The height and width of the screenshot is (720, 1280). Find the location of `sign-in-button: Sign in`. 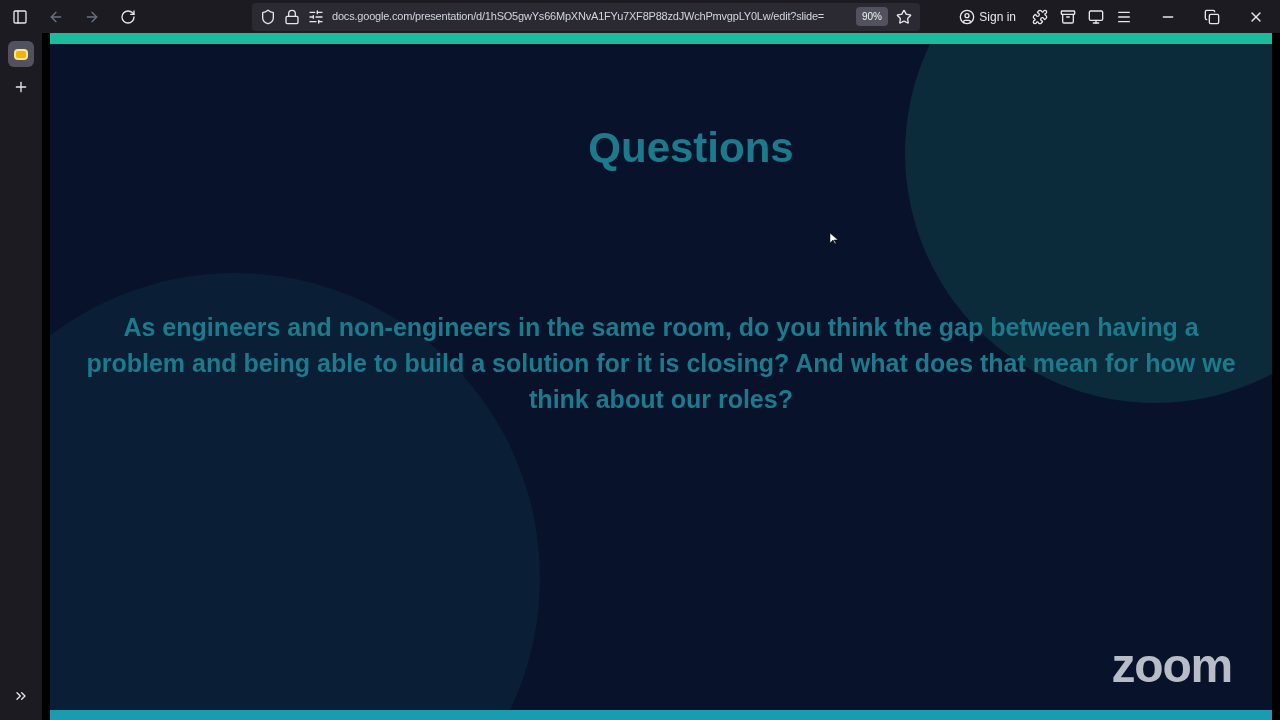

sign-in-button: Sign in is located at coordinates (987, 16).